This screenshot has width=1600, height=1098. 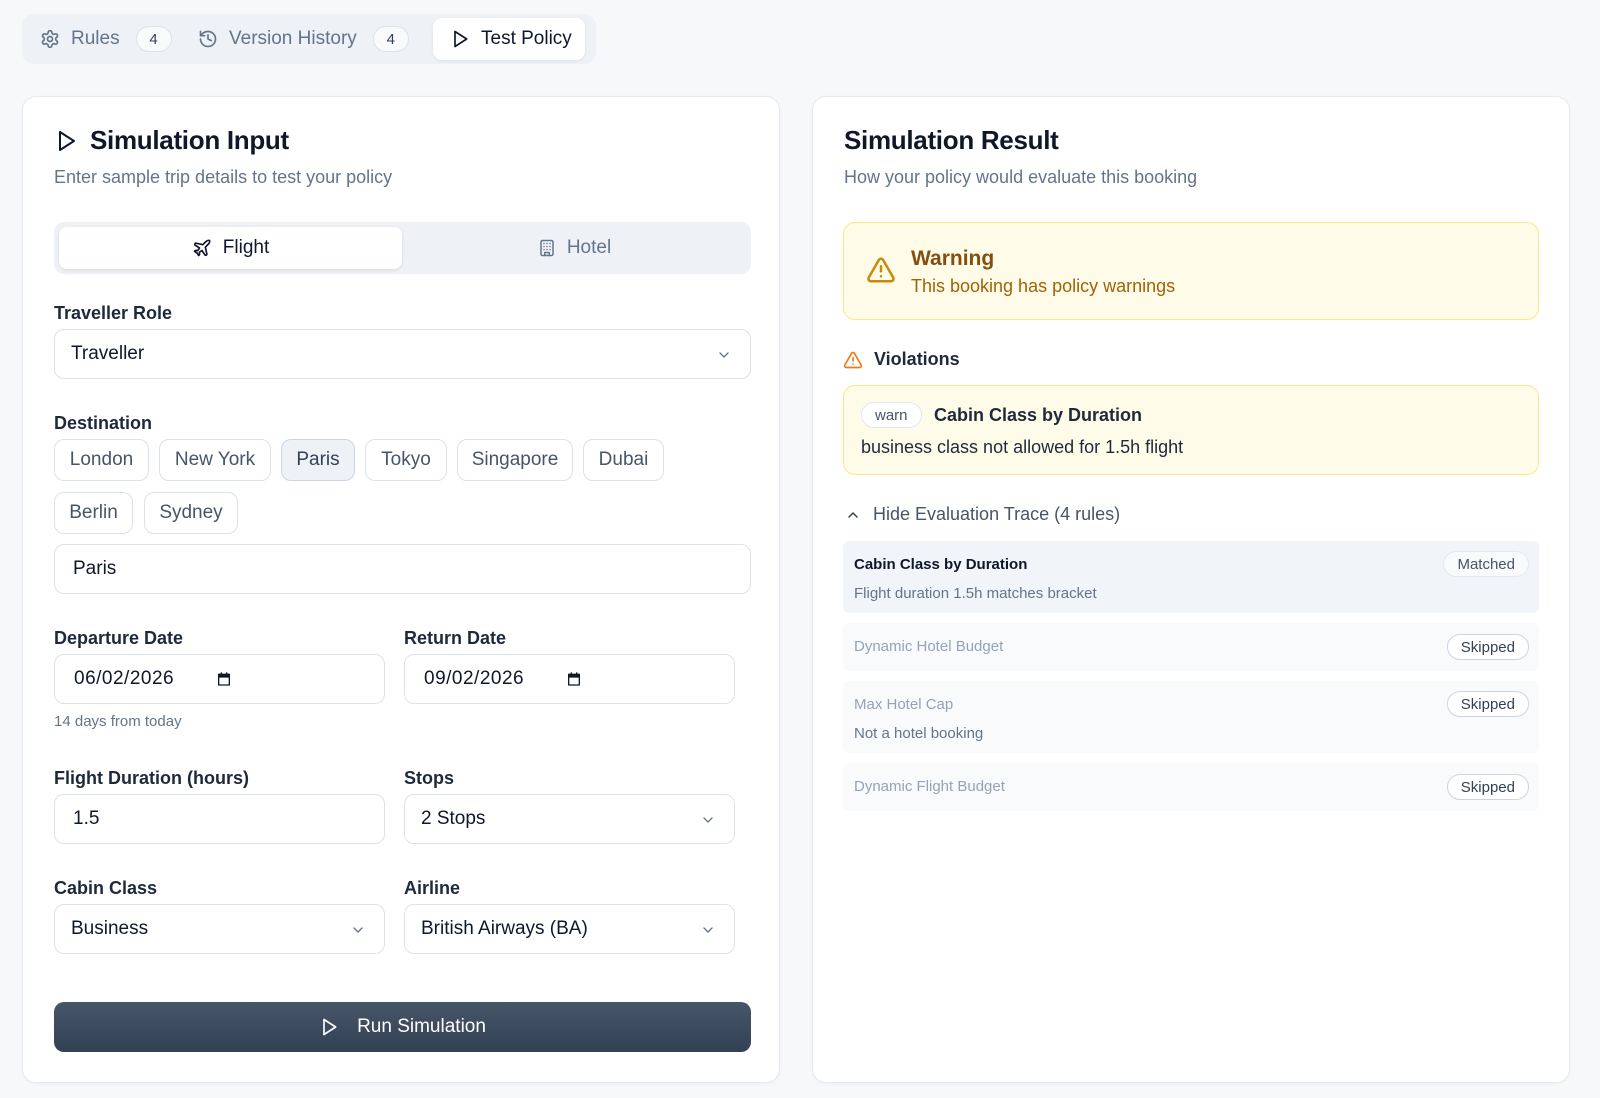 What do you see at coordinates (515, 460) in the screenshot?
I see `destination-chip: Singapore` at bounding box center [515, 460].